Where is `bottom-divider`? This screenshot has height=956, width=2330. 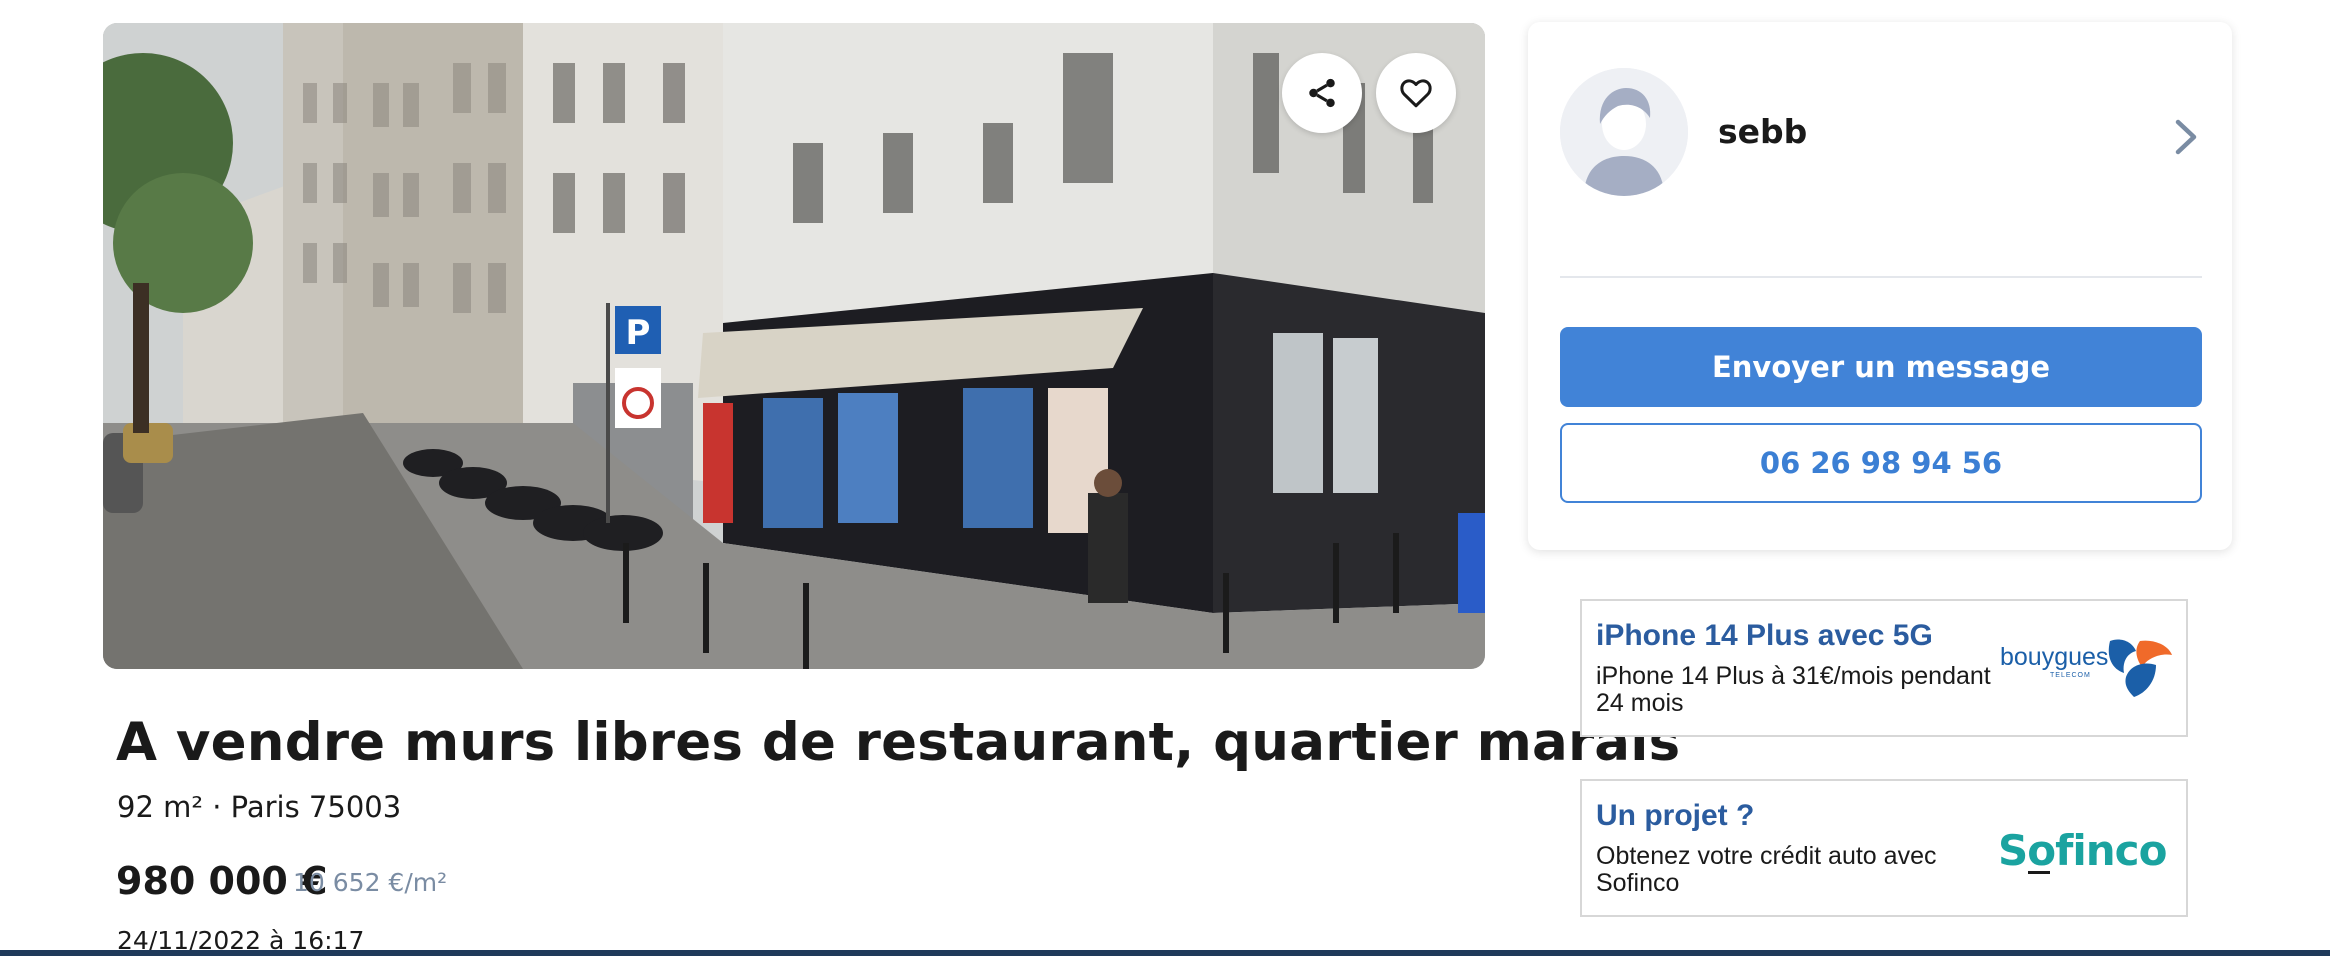 bottom-divider is located at coordinates (1165, 953).